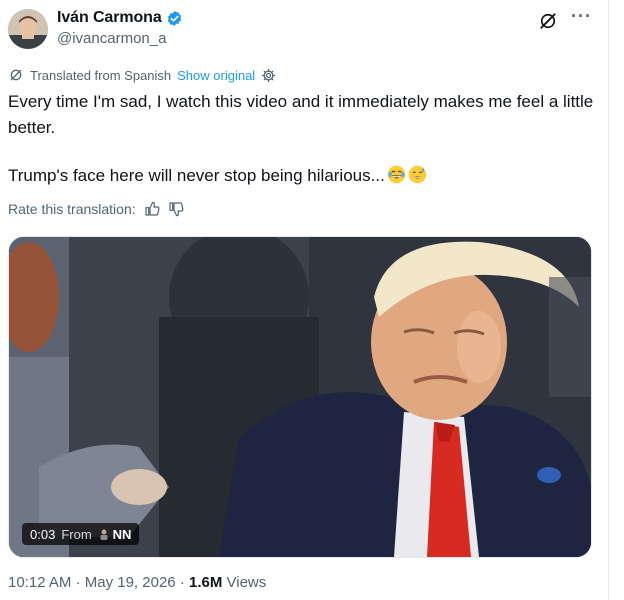 The height and width of the screenshot is (600, 624). What do you see at coordinates (101, 75) in the screenshot?
I see `translated-label: Translated from Spanish` at bounding box center [101, 75].